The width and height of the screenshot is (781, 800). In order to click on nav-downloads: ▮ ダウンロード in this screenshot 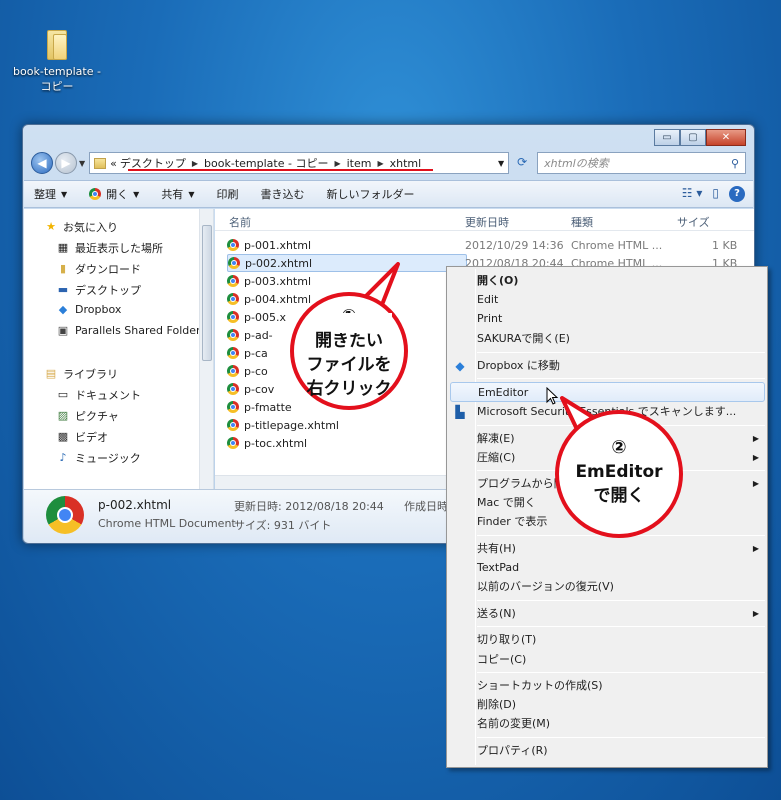, I will do `click(98, 269)`.